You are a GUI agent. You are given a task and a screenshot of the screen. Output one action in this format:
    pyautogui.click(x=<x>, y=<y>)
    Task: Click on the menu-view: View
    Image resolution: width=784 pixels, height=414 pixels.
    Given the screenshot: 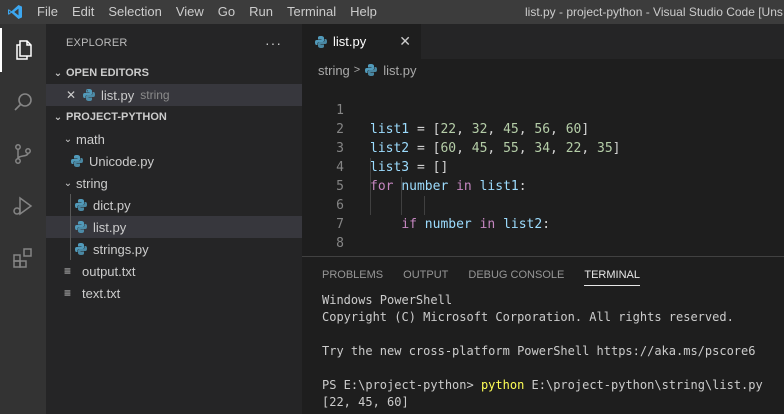 What is the action you would take?
    pyautogui.click(x=190, y=12)
    